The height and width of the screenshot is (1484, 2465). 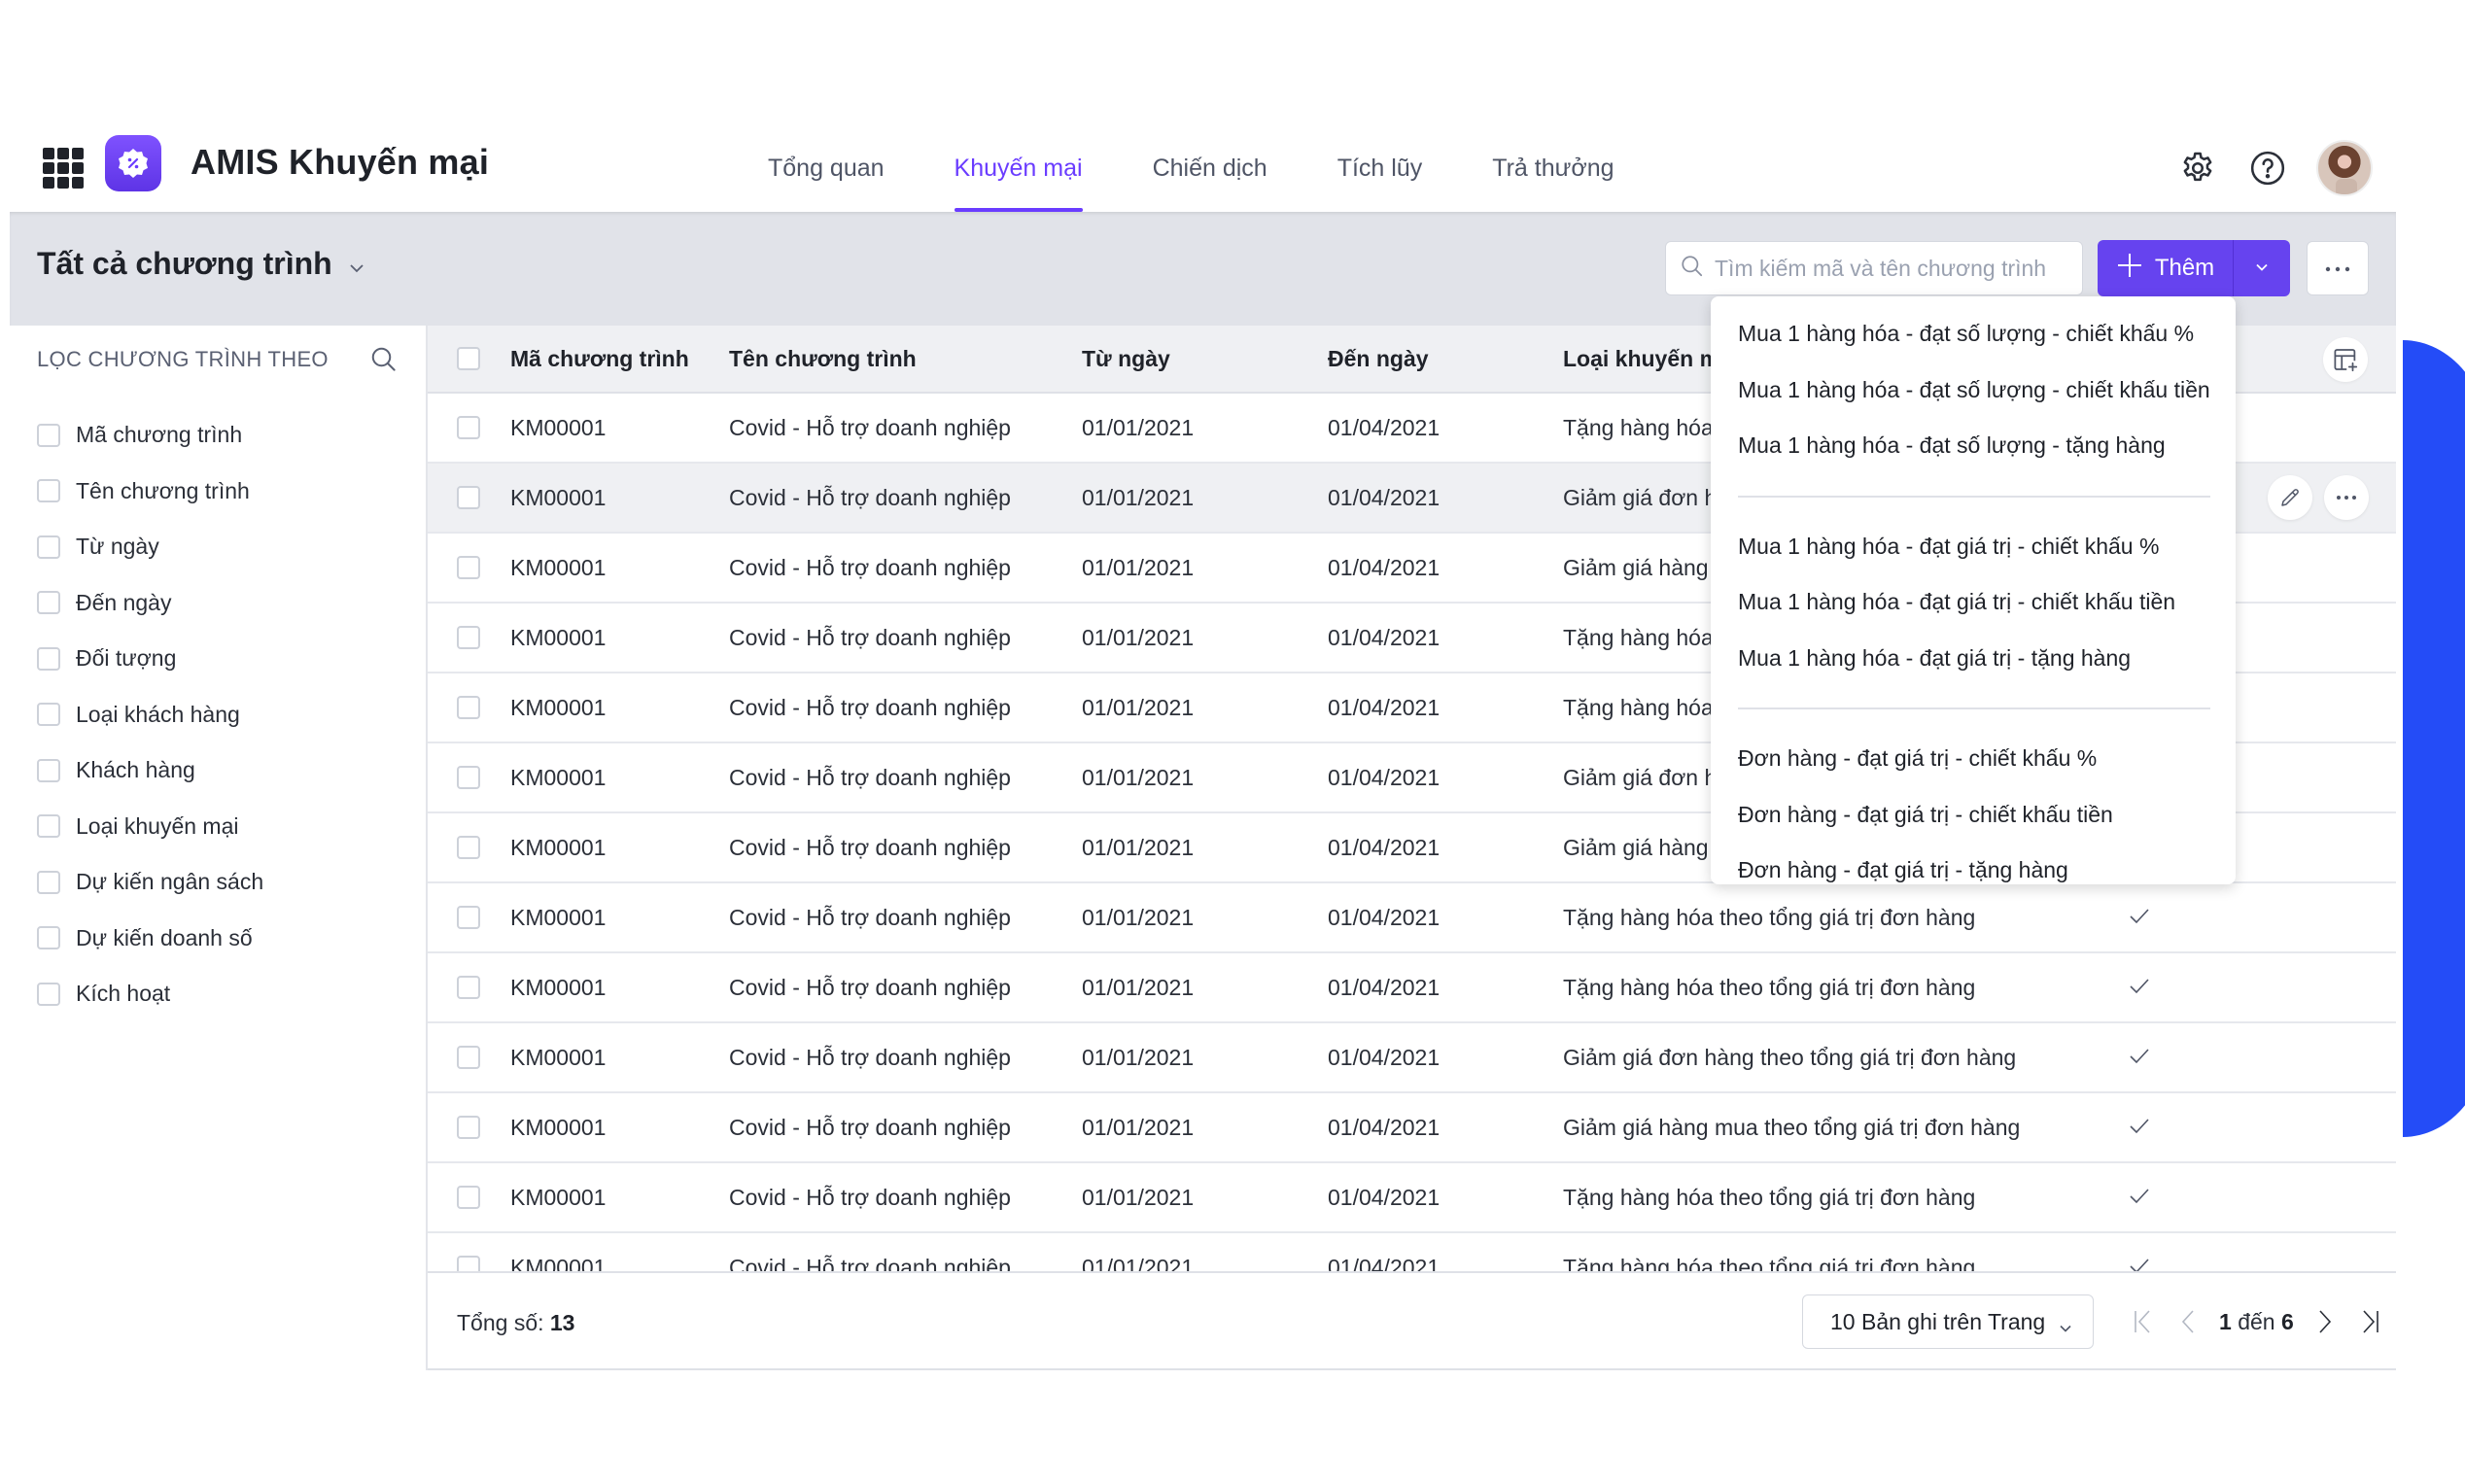 What do you see at coordinates (2198, 168) in the screenshot?
I see `gear-icon` at bounding box center [2198, 168].